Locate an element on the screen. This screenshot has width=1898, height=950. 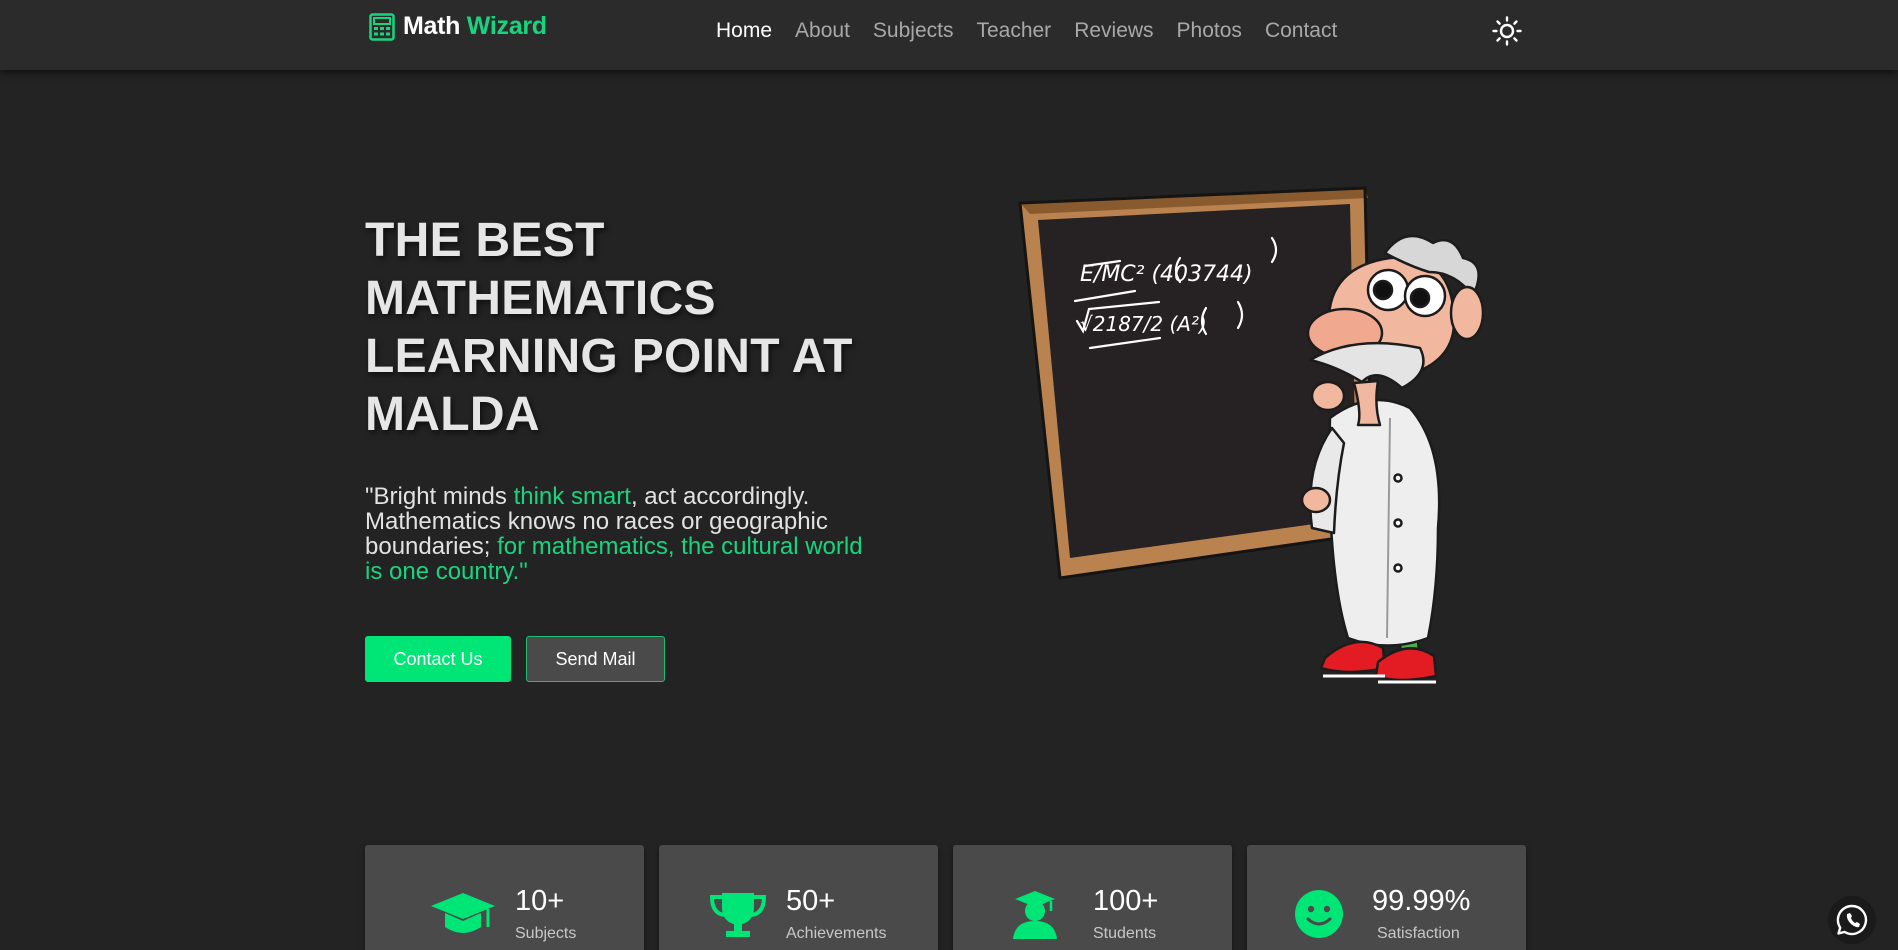
whatsapp-button is located at coordinates (1852, 920).